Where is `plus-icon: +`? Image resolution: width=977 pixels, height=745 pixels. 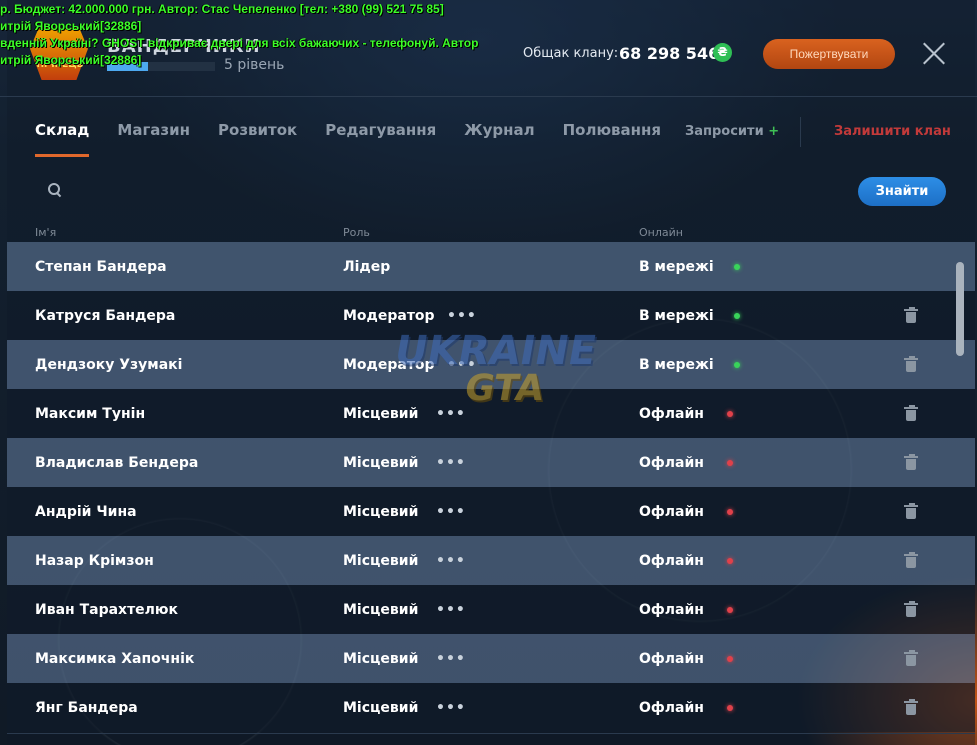 plus-icon: + is located at coordinates (774, 131).